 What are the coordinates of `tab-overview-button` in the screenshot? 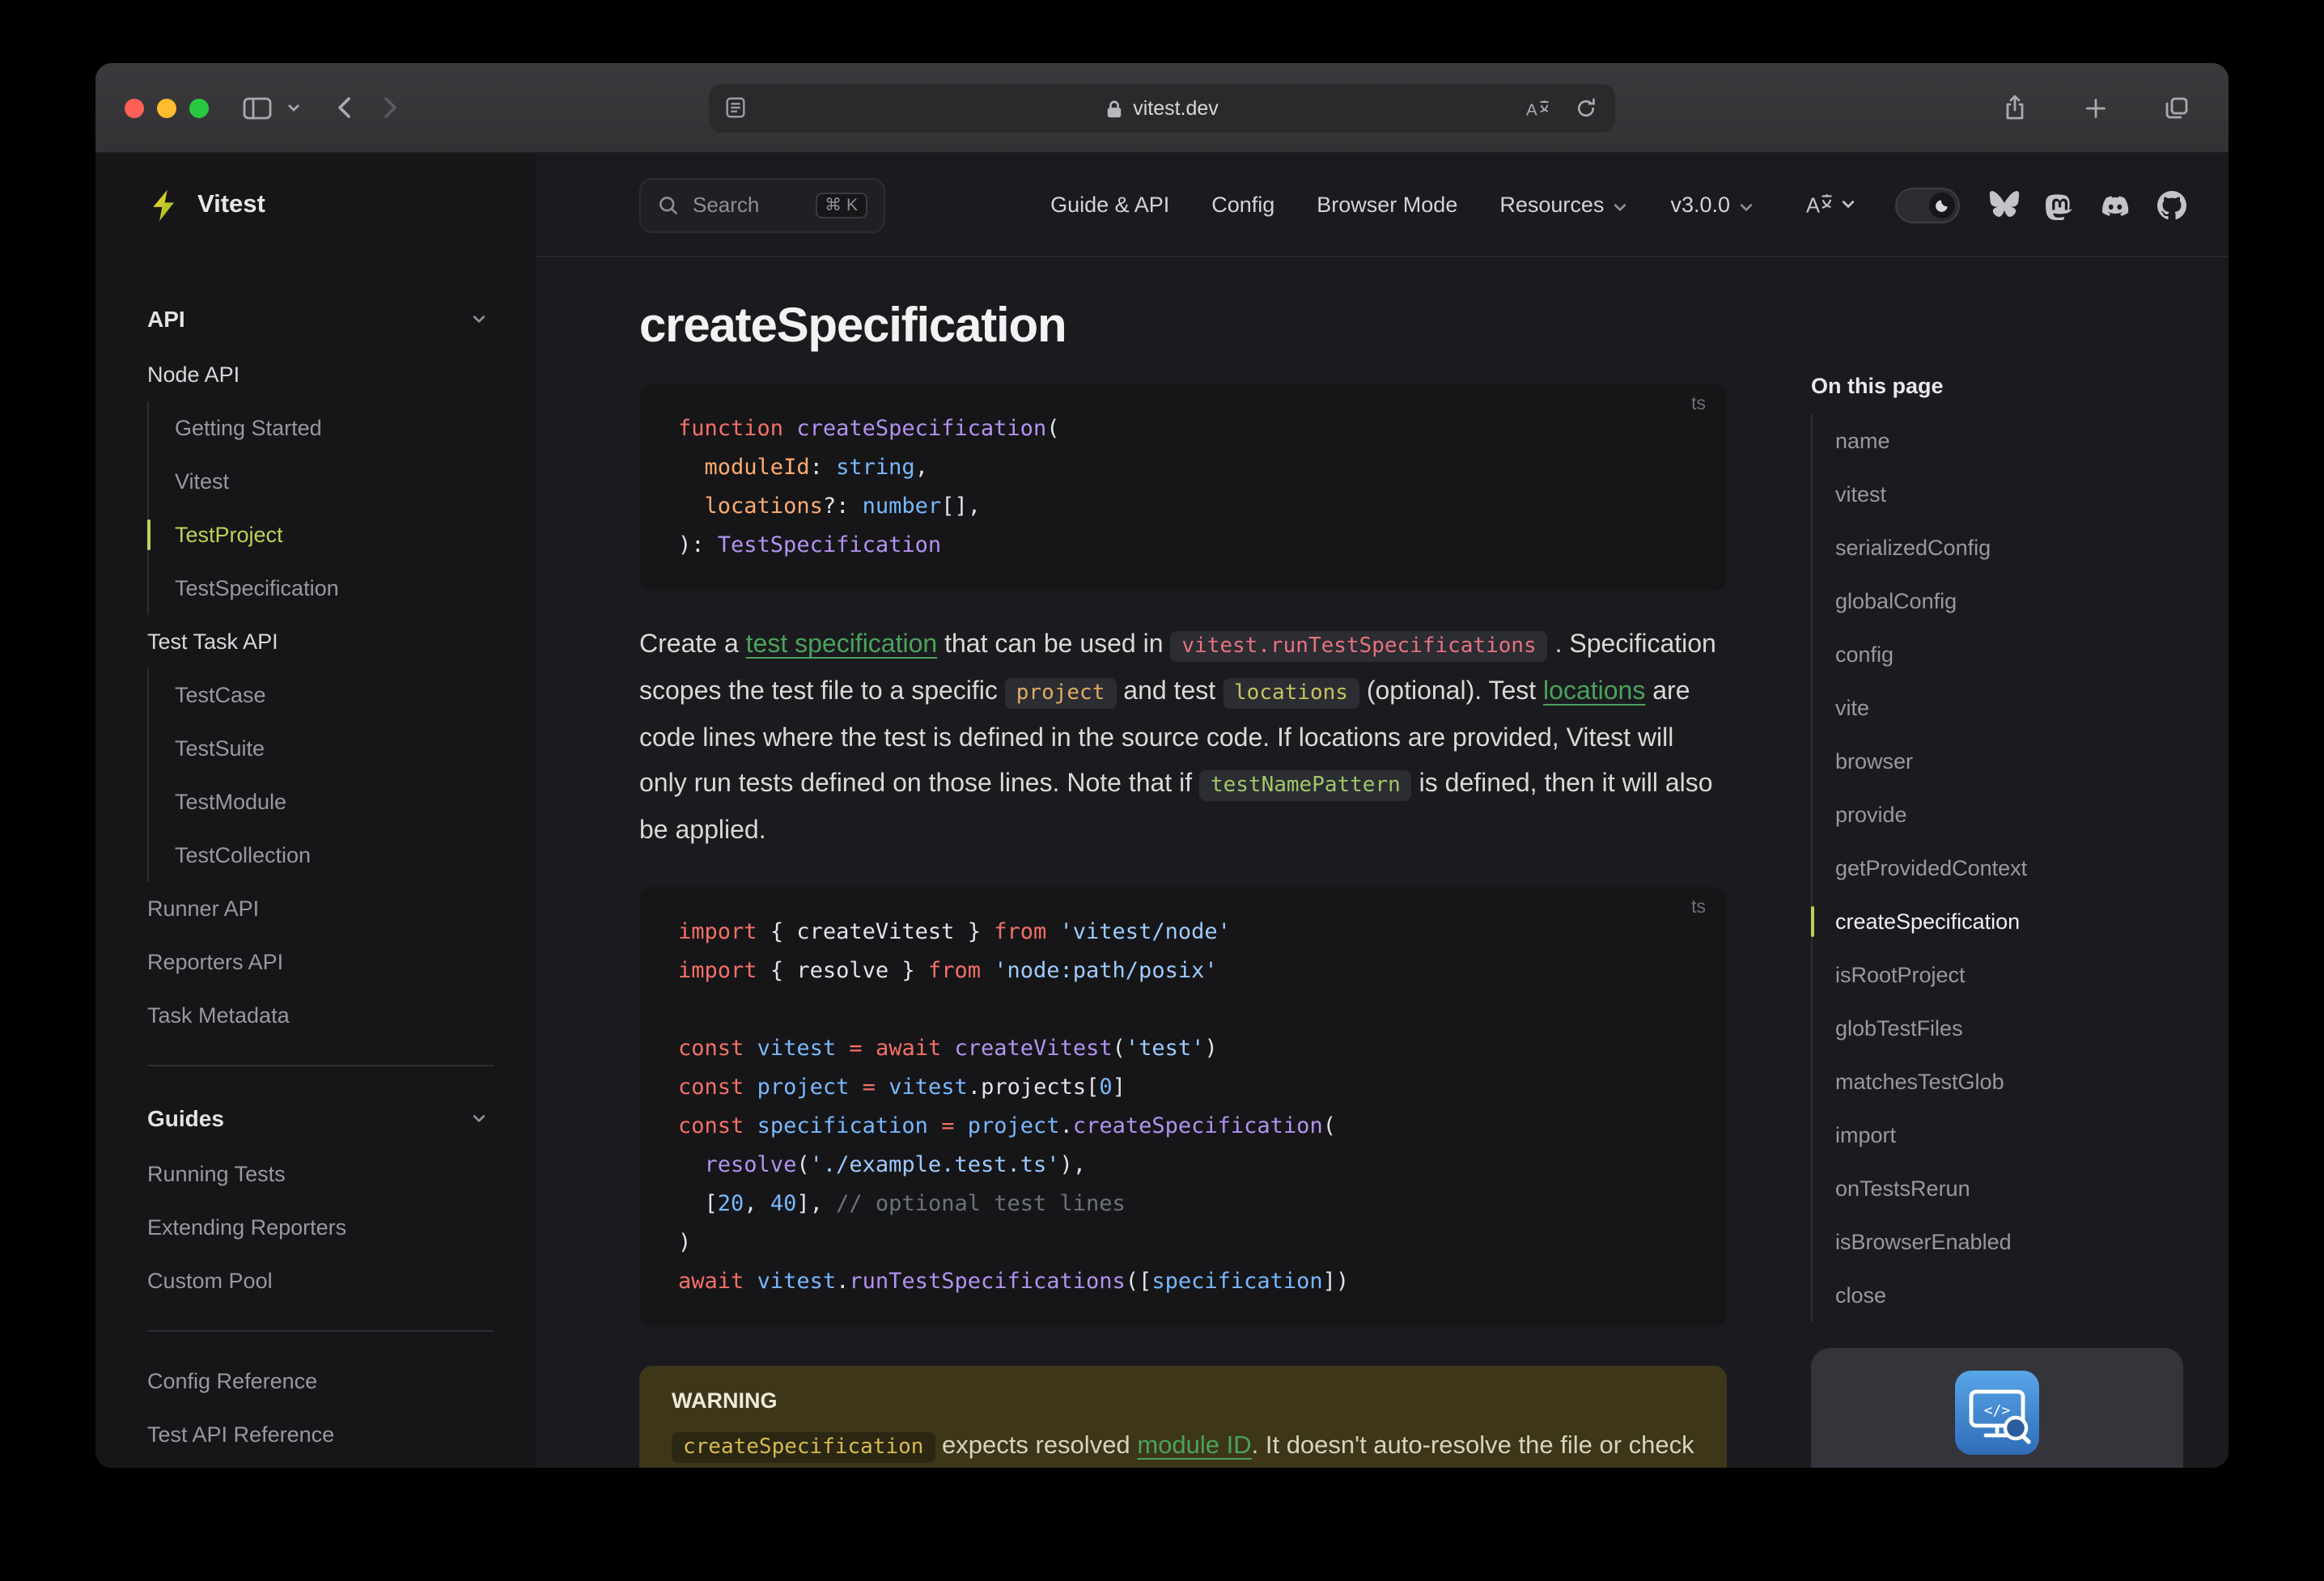 It's located at (2176, 108).